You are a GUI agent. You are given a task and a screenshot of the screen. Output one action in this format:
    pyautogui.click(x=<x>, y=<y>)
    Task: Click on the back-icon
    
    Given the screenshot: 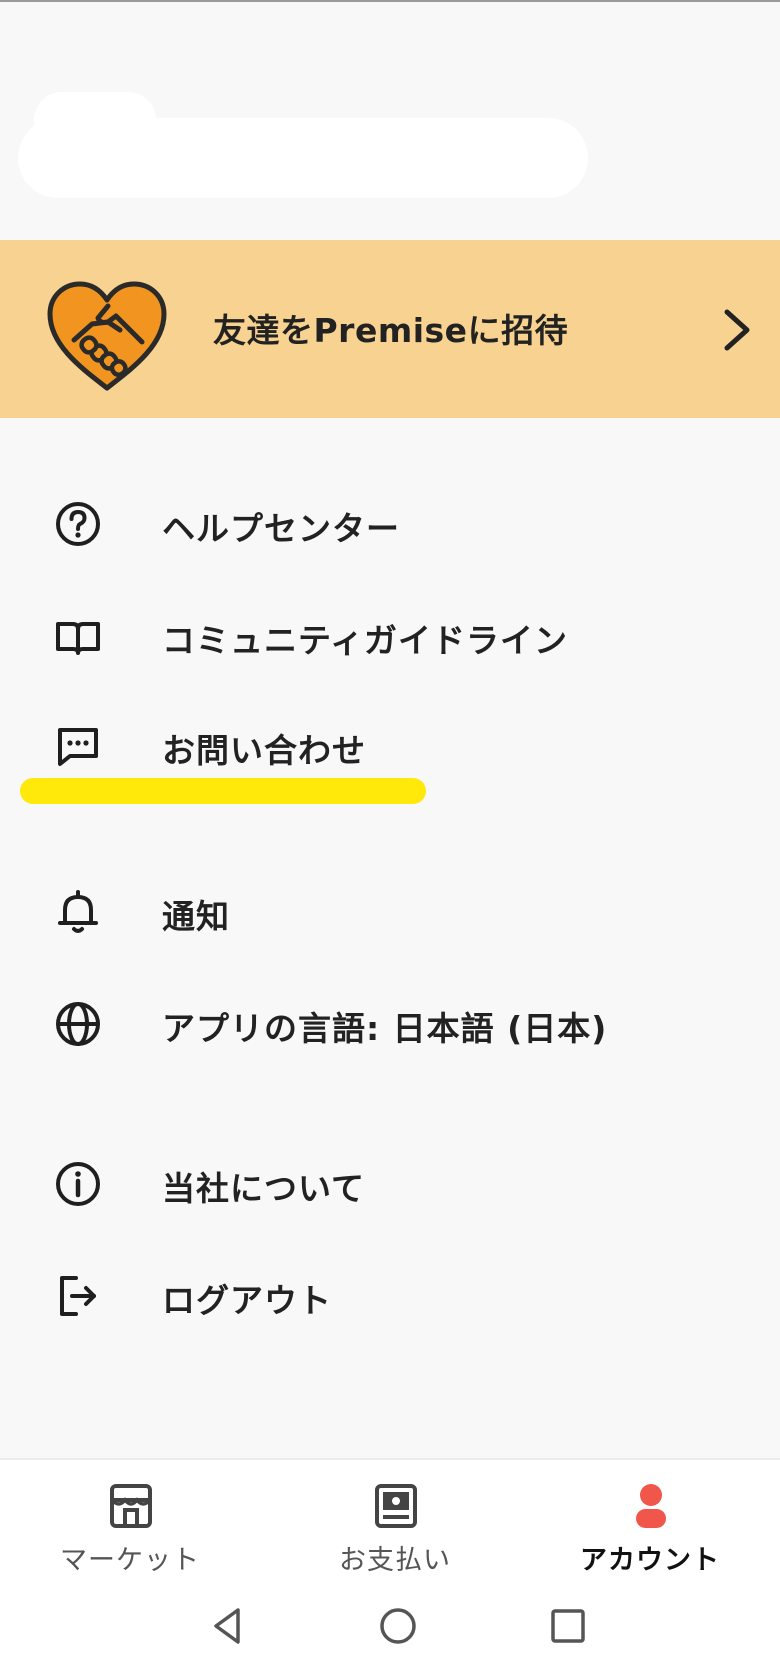 What is the action you would take?
    pyautogui.click(x=228, y=1626)
    